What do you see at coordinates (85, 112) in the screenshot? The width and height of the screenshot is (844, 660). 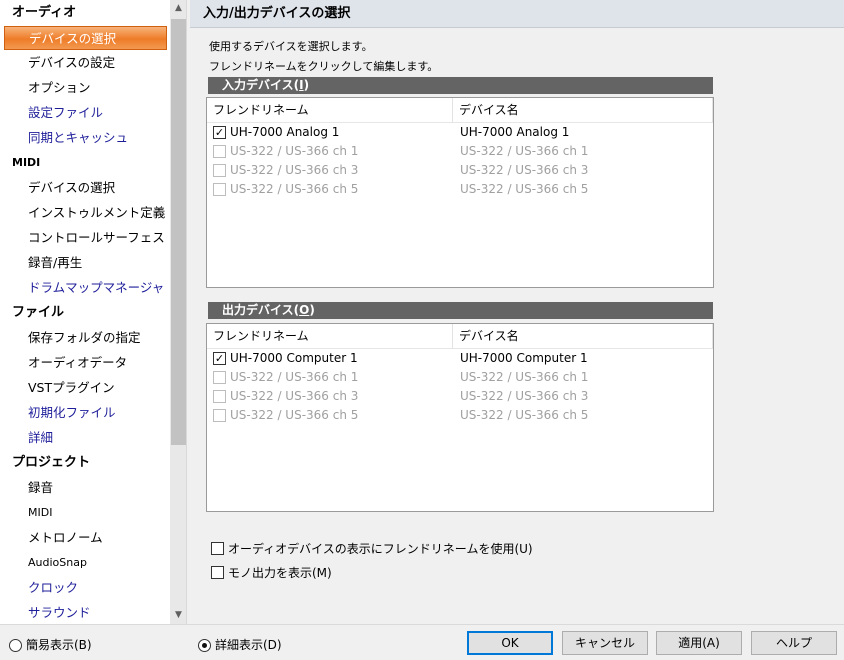 I see `sidebar-item: 設定ファイル` at bounding box center [85, 112].